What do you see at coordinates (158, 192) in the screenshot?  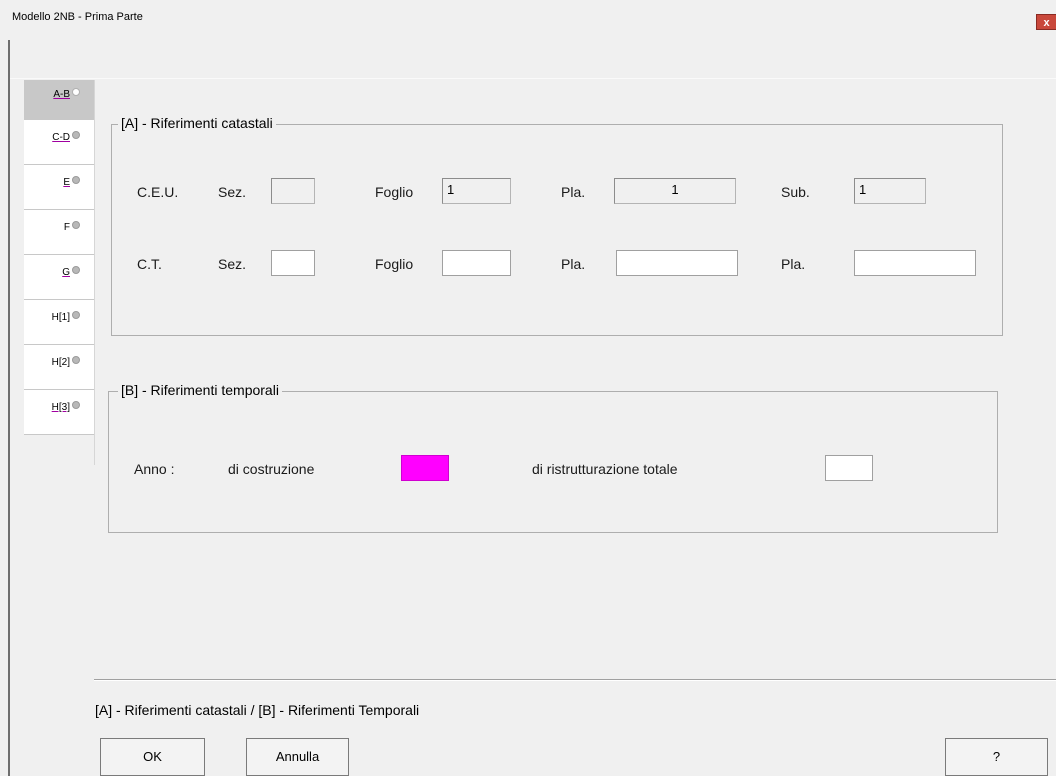 I see `ceu-label: C.E.U.` at bounding box center [158, 192].